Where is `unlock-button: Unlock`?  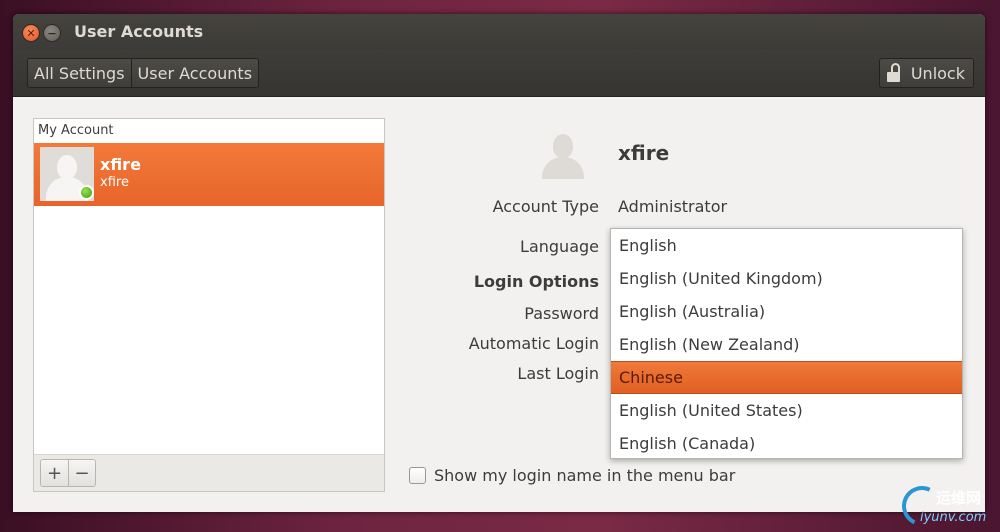
unlock-button: Unlock is located at coordinates (926, 73).